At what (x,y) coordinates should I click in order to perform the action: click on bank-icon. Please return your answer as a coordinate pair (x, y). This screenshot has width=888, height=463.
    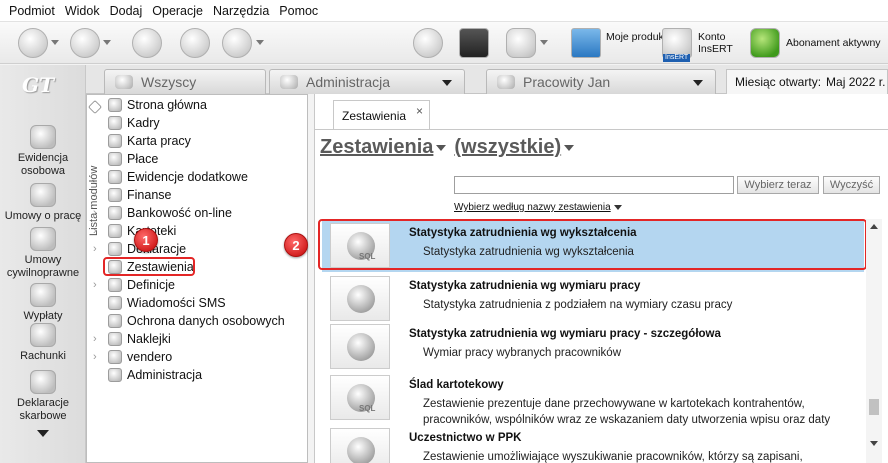
    Looking at the image, I should click on (115, 213).